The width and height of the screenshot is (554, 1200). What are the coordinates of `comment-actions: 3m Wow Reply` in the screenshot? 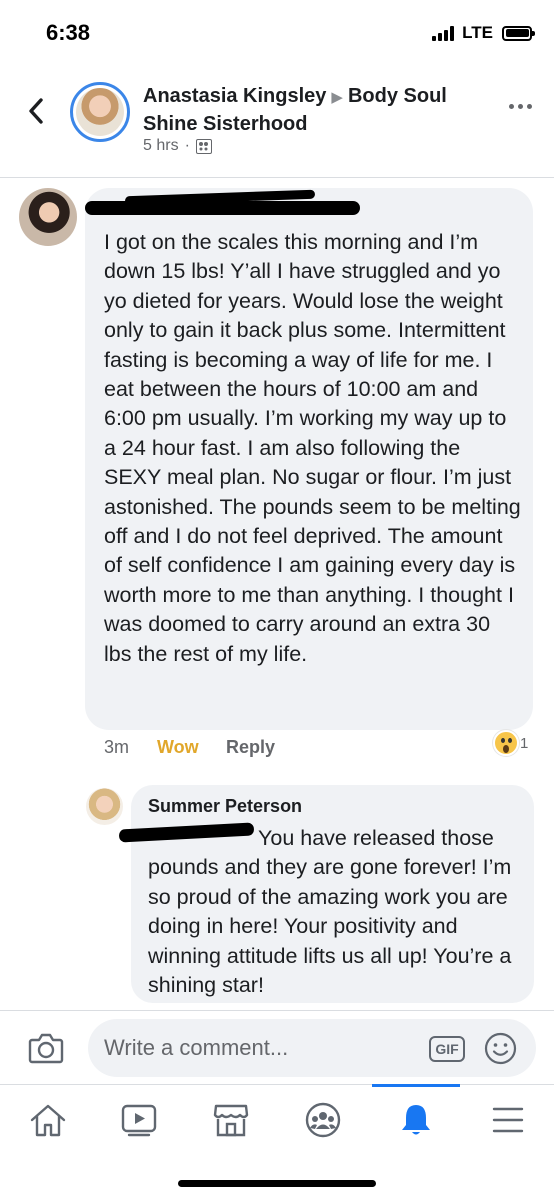 It's located at (189, 747).